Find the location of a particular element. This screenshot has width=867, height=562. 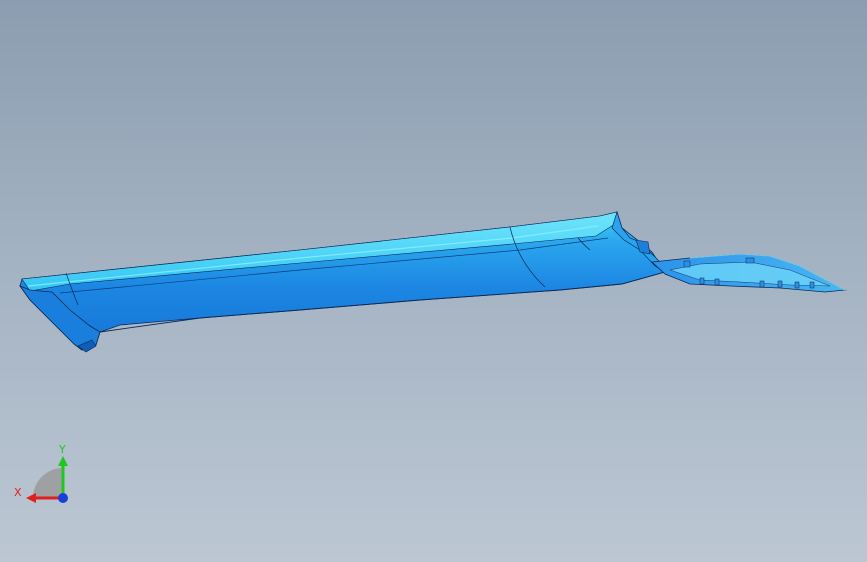

coordinate-triad: Y X is located at coordinates (41, 473).